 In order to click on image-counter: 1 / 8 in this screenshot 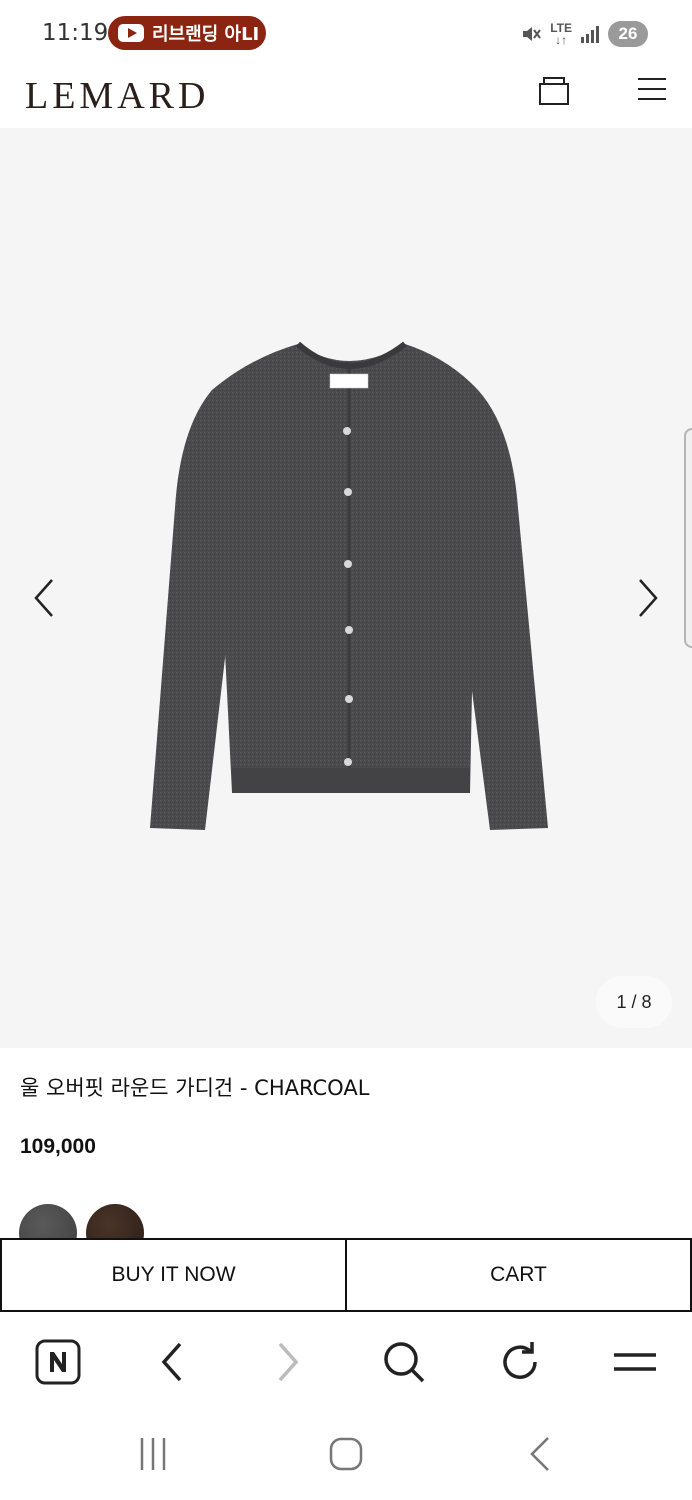, I will do `click(634, 1002)`.